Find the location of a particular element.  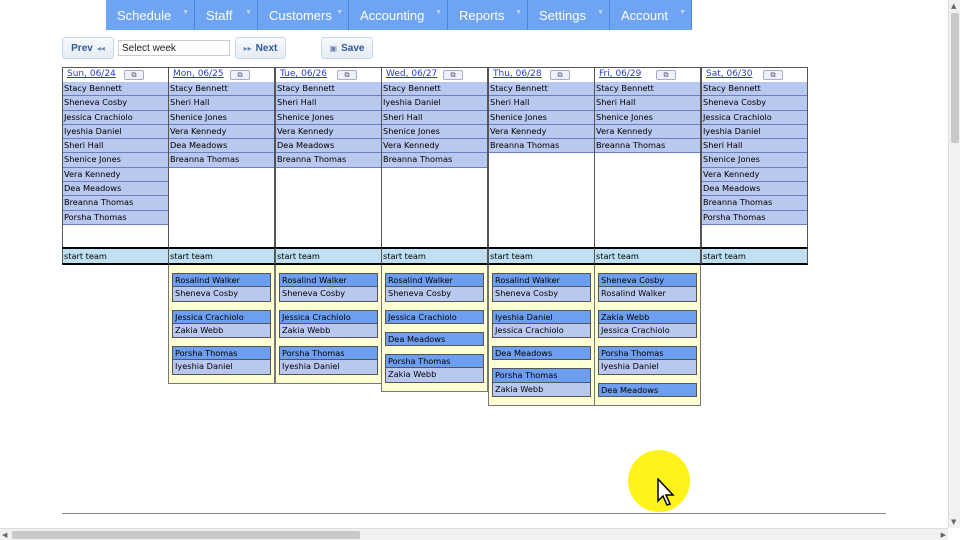

horizontal-scroll-thumb is located at coordinates (186, 535).